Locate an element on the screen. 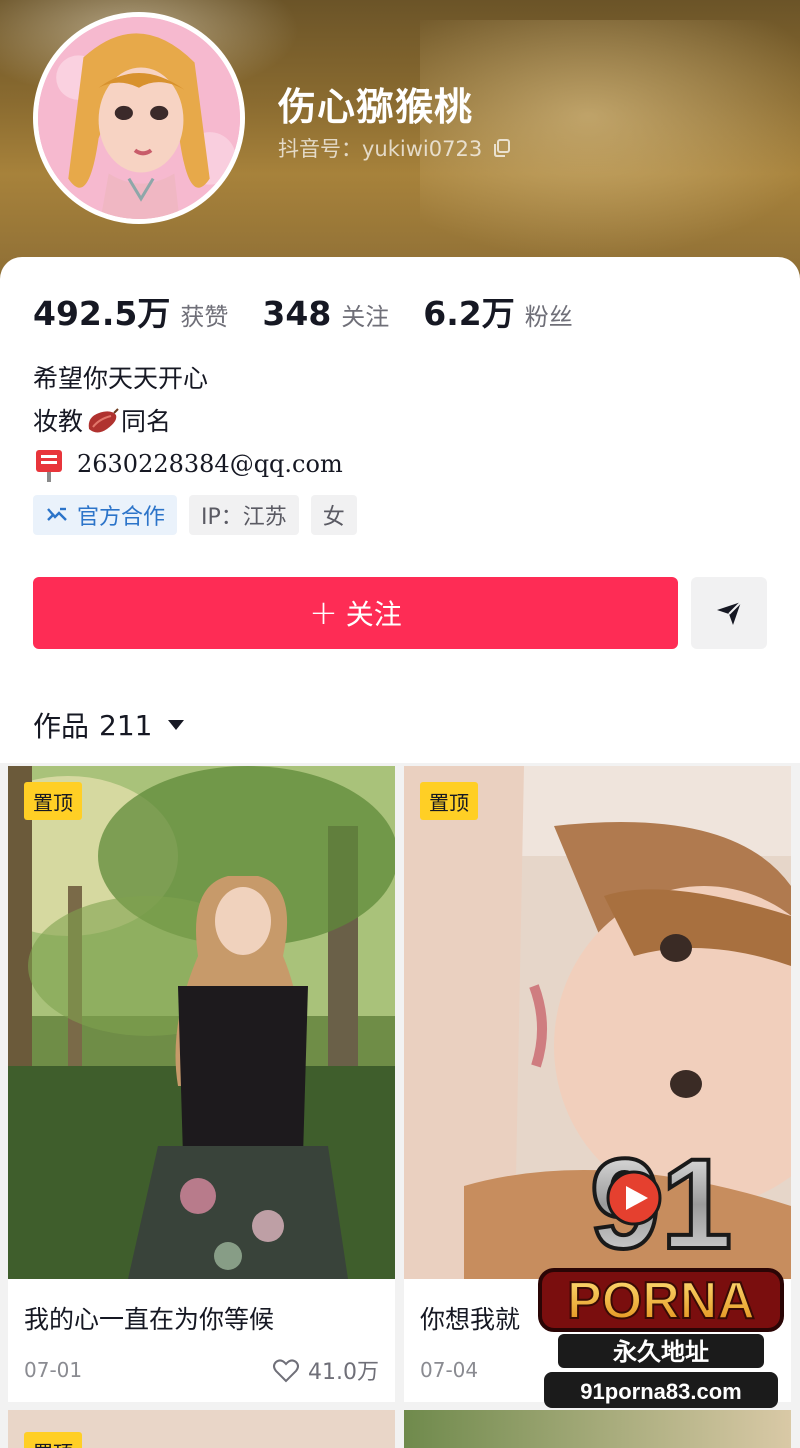  video-date: 07-01 is located at coordinates (53, 1370).